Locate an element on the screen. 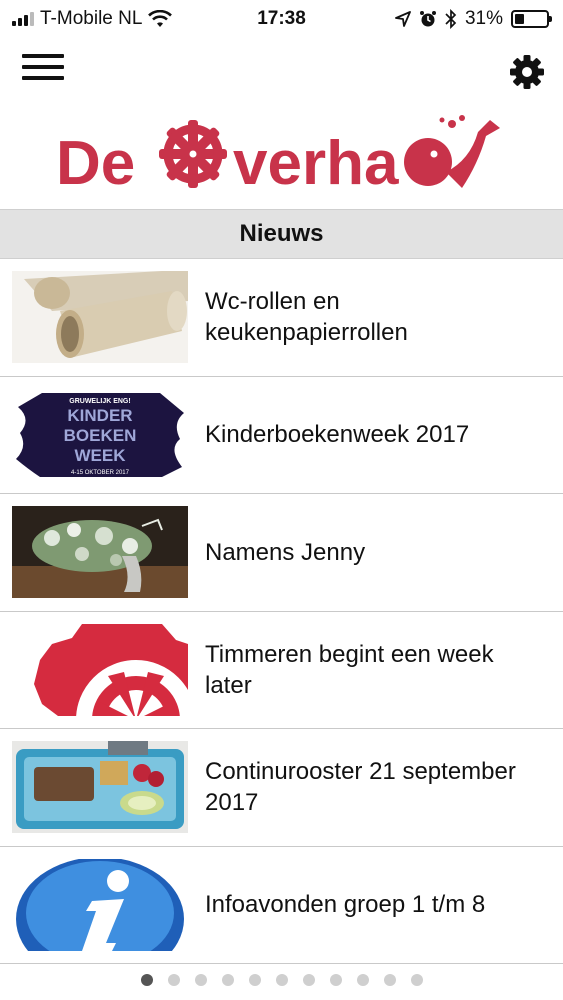 Image resolution: width=563 pixels, height=1000 pixels. svg-text: 4-15 OKTOBER 2017 is located at coordinates (100, 473).